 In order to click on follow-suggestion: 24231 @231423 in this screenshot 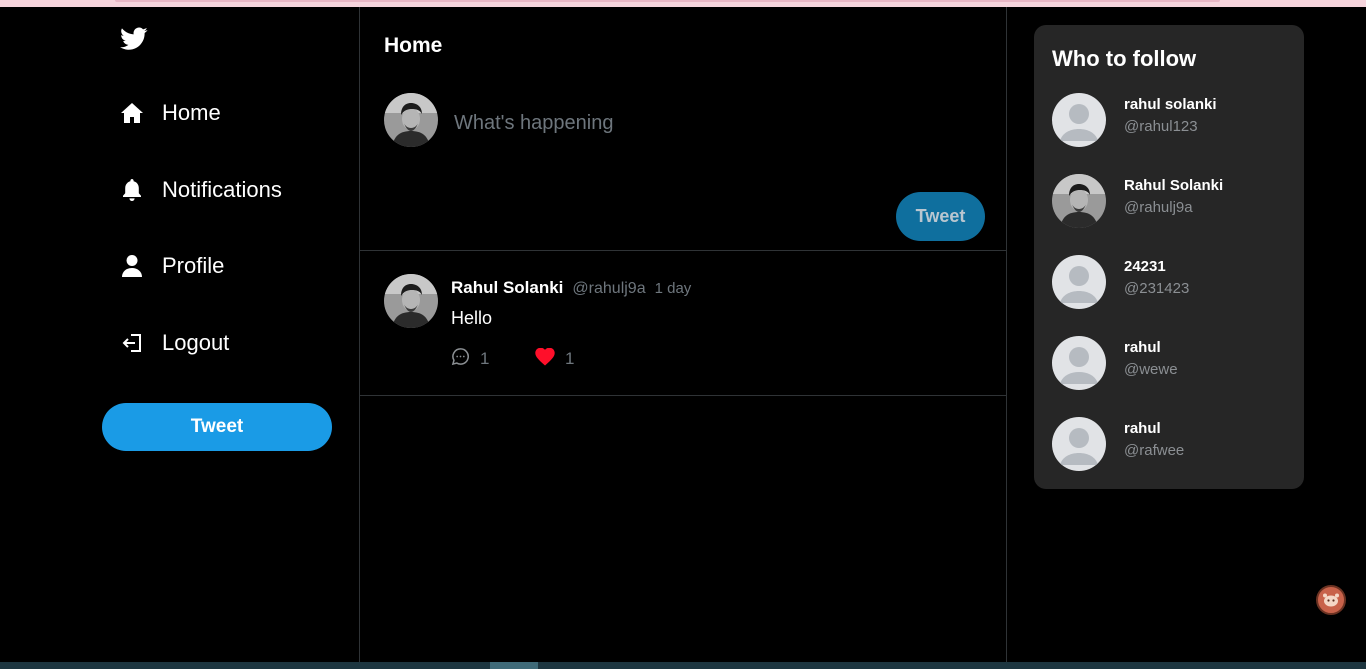, I will do `click(1172, 282)`.